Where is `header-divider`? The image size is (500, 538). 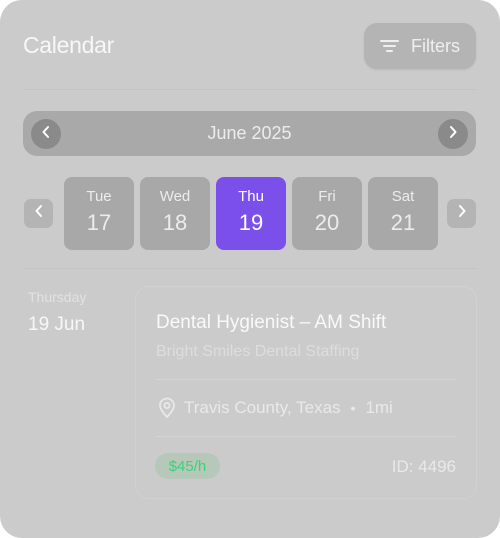 header-divider is located at coordinates (249, 89).